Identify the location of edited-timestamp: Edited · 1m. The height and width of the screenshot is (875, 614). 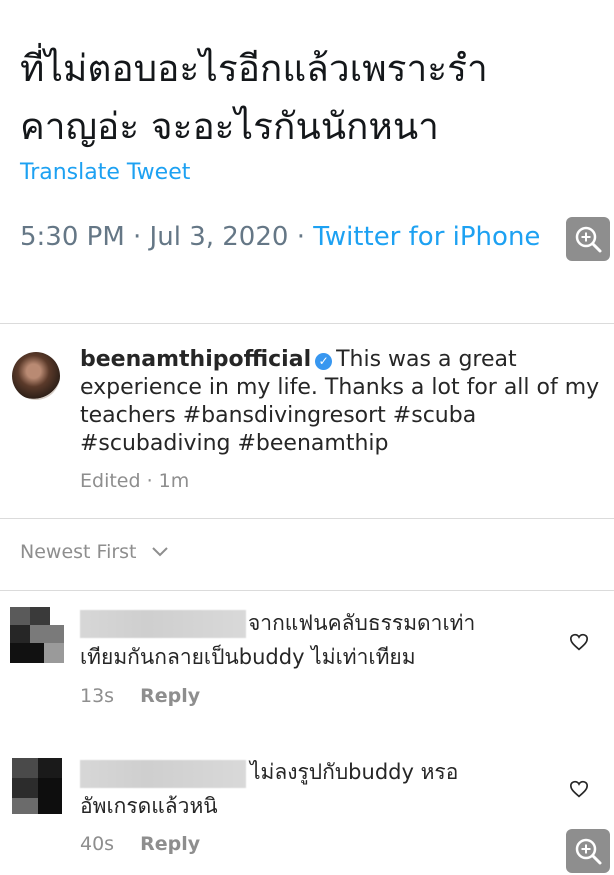
(135, 481).